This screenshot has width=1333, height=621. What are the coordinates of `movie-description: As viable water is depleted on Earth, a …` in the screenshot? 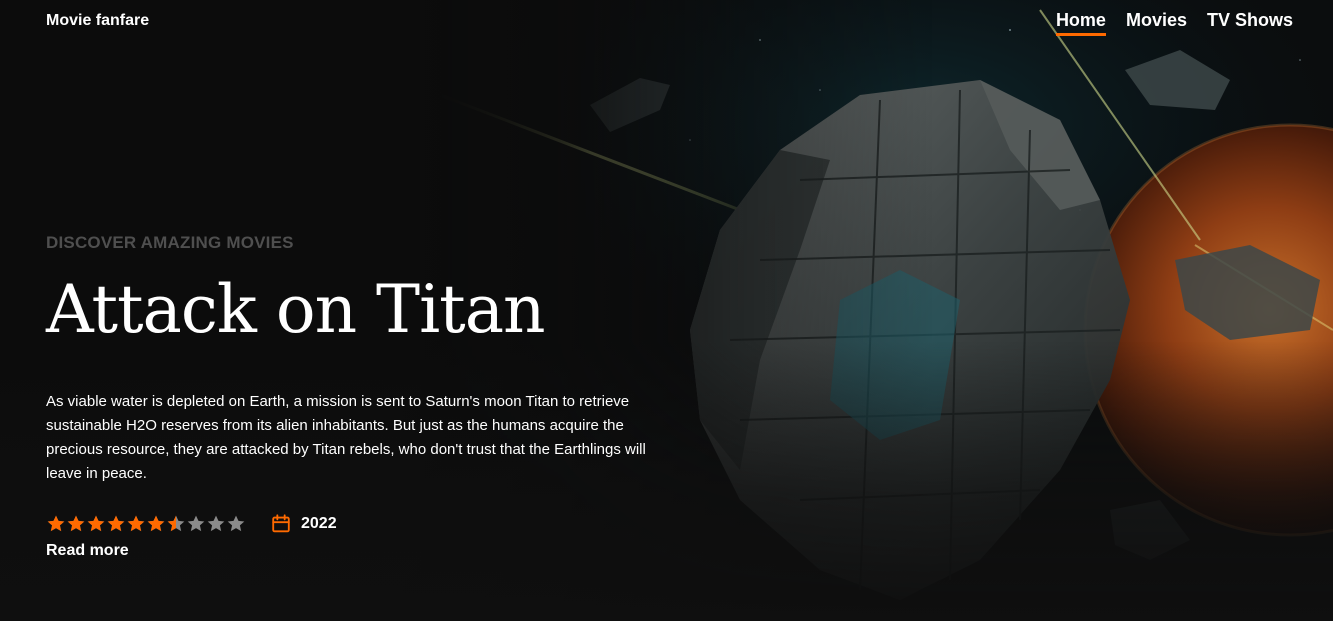 It's located at (346, 437).